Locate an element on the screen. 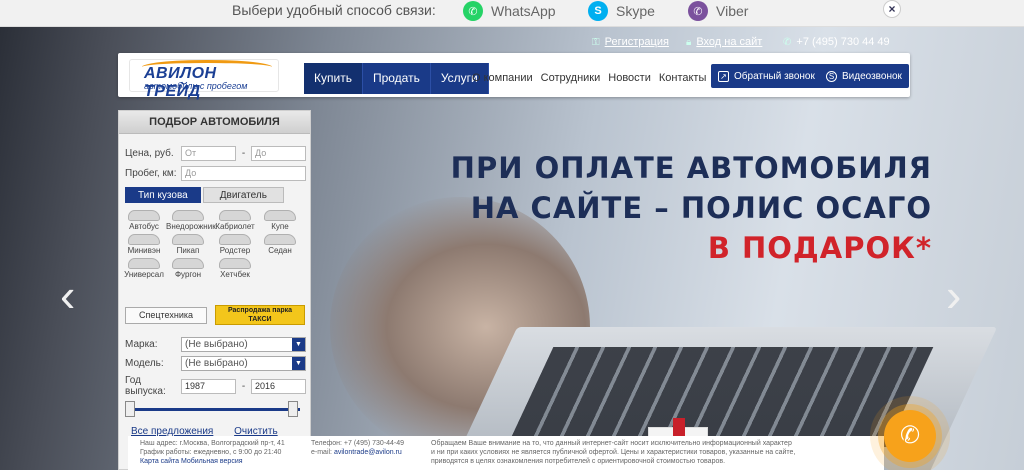 This screenshot has height=470, width=1024. model-row: Модель: (Не выбрано) ▼ is located at coordinates (215, 363).